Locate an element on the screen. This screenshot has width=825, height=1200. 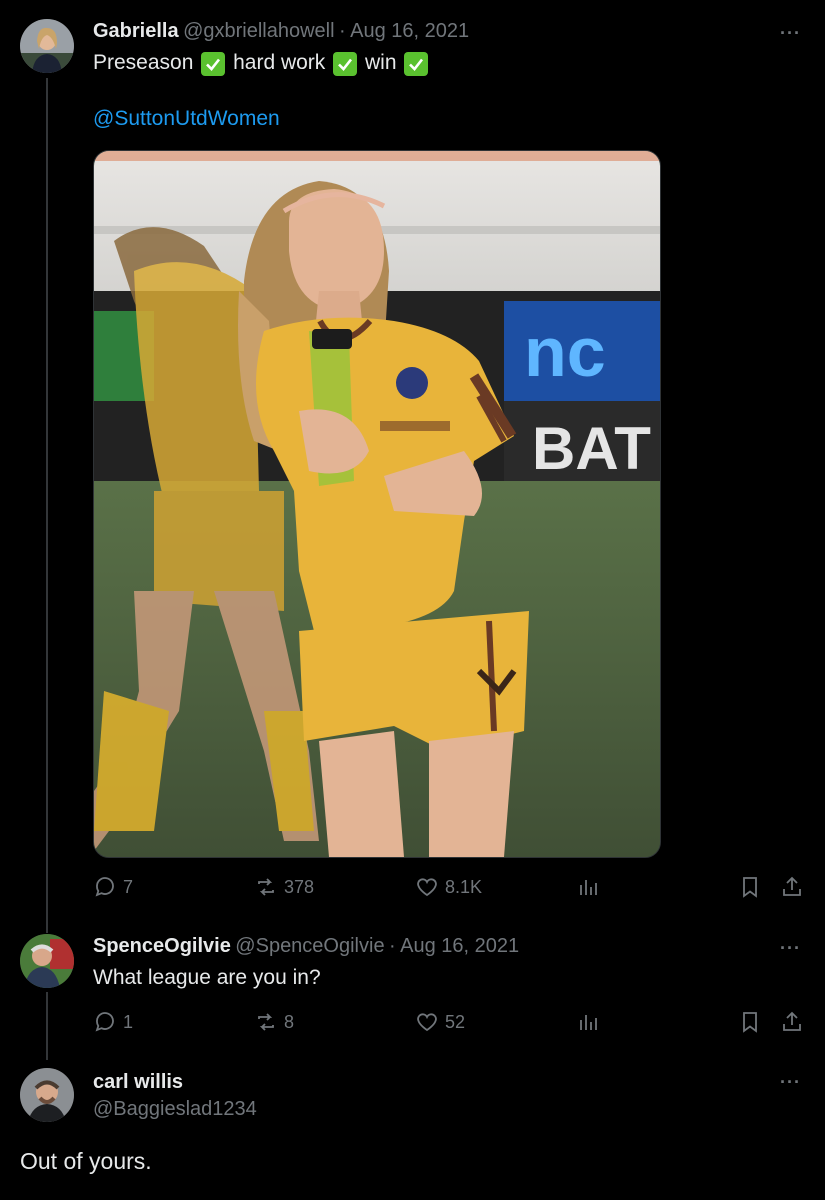
tweet-text-part: hard work is located at coordinates (279, 62).